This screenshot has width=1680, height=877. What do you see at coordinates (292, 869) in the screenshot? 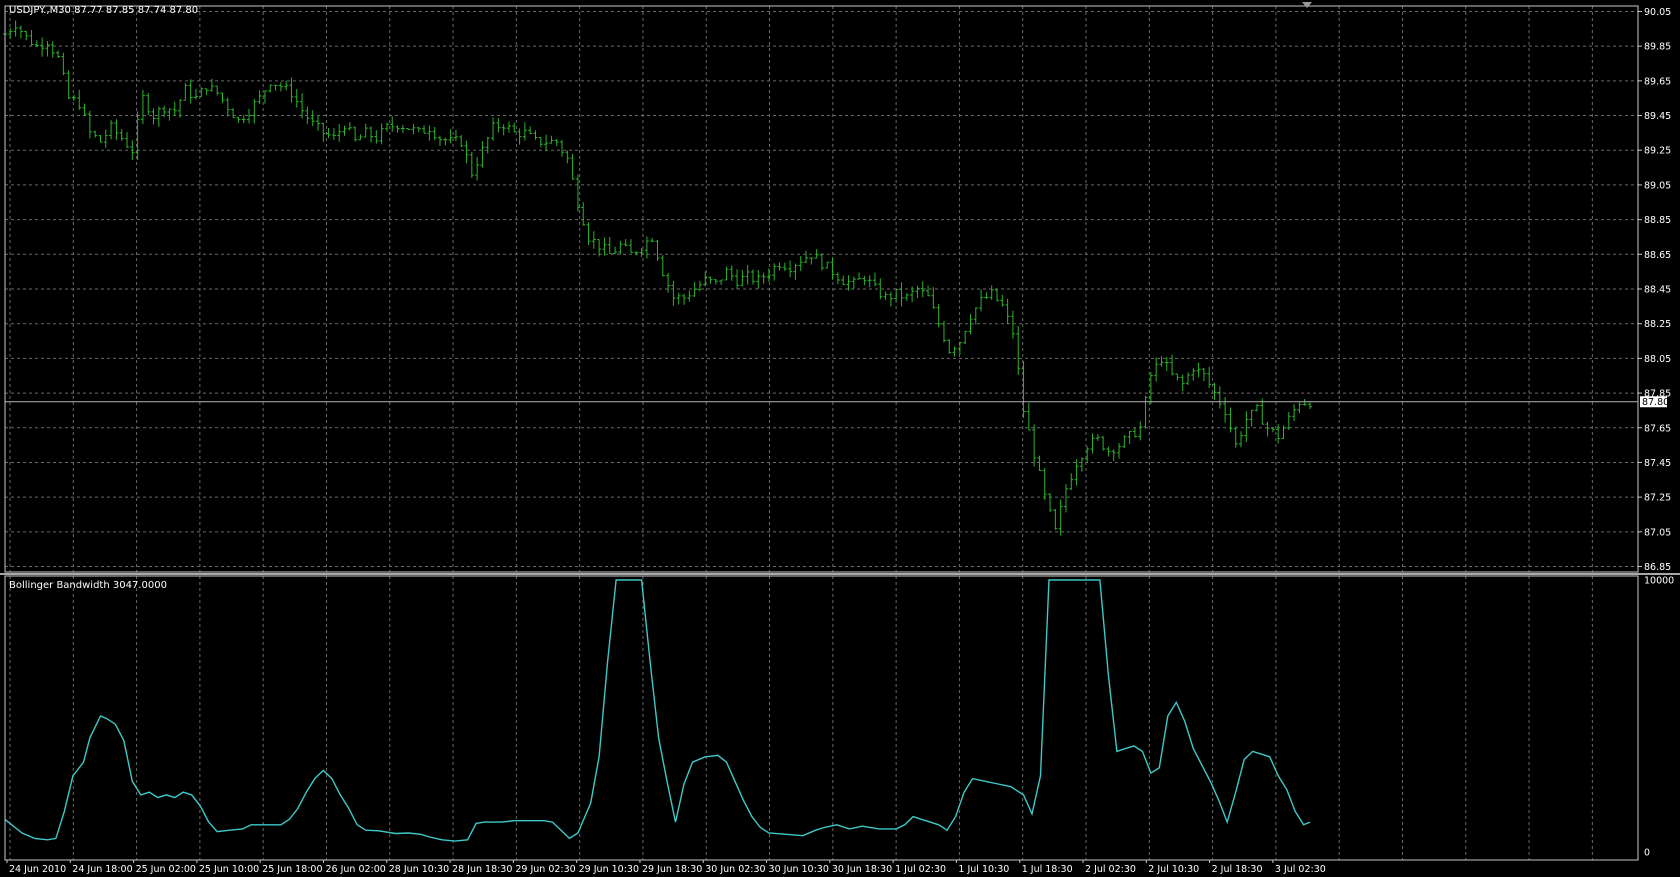
I see `time-tick-label: 25 Jun 18:00` at bounding box center [292, 869].